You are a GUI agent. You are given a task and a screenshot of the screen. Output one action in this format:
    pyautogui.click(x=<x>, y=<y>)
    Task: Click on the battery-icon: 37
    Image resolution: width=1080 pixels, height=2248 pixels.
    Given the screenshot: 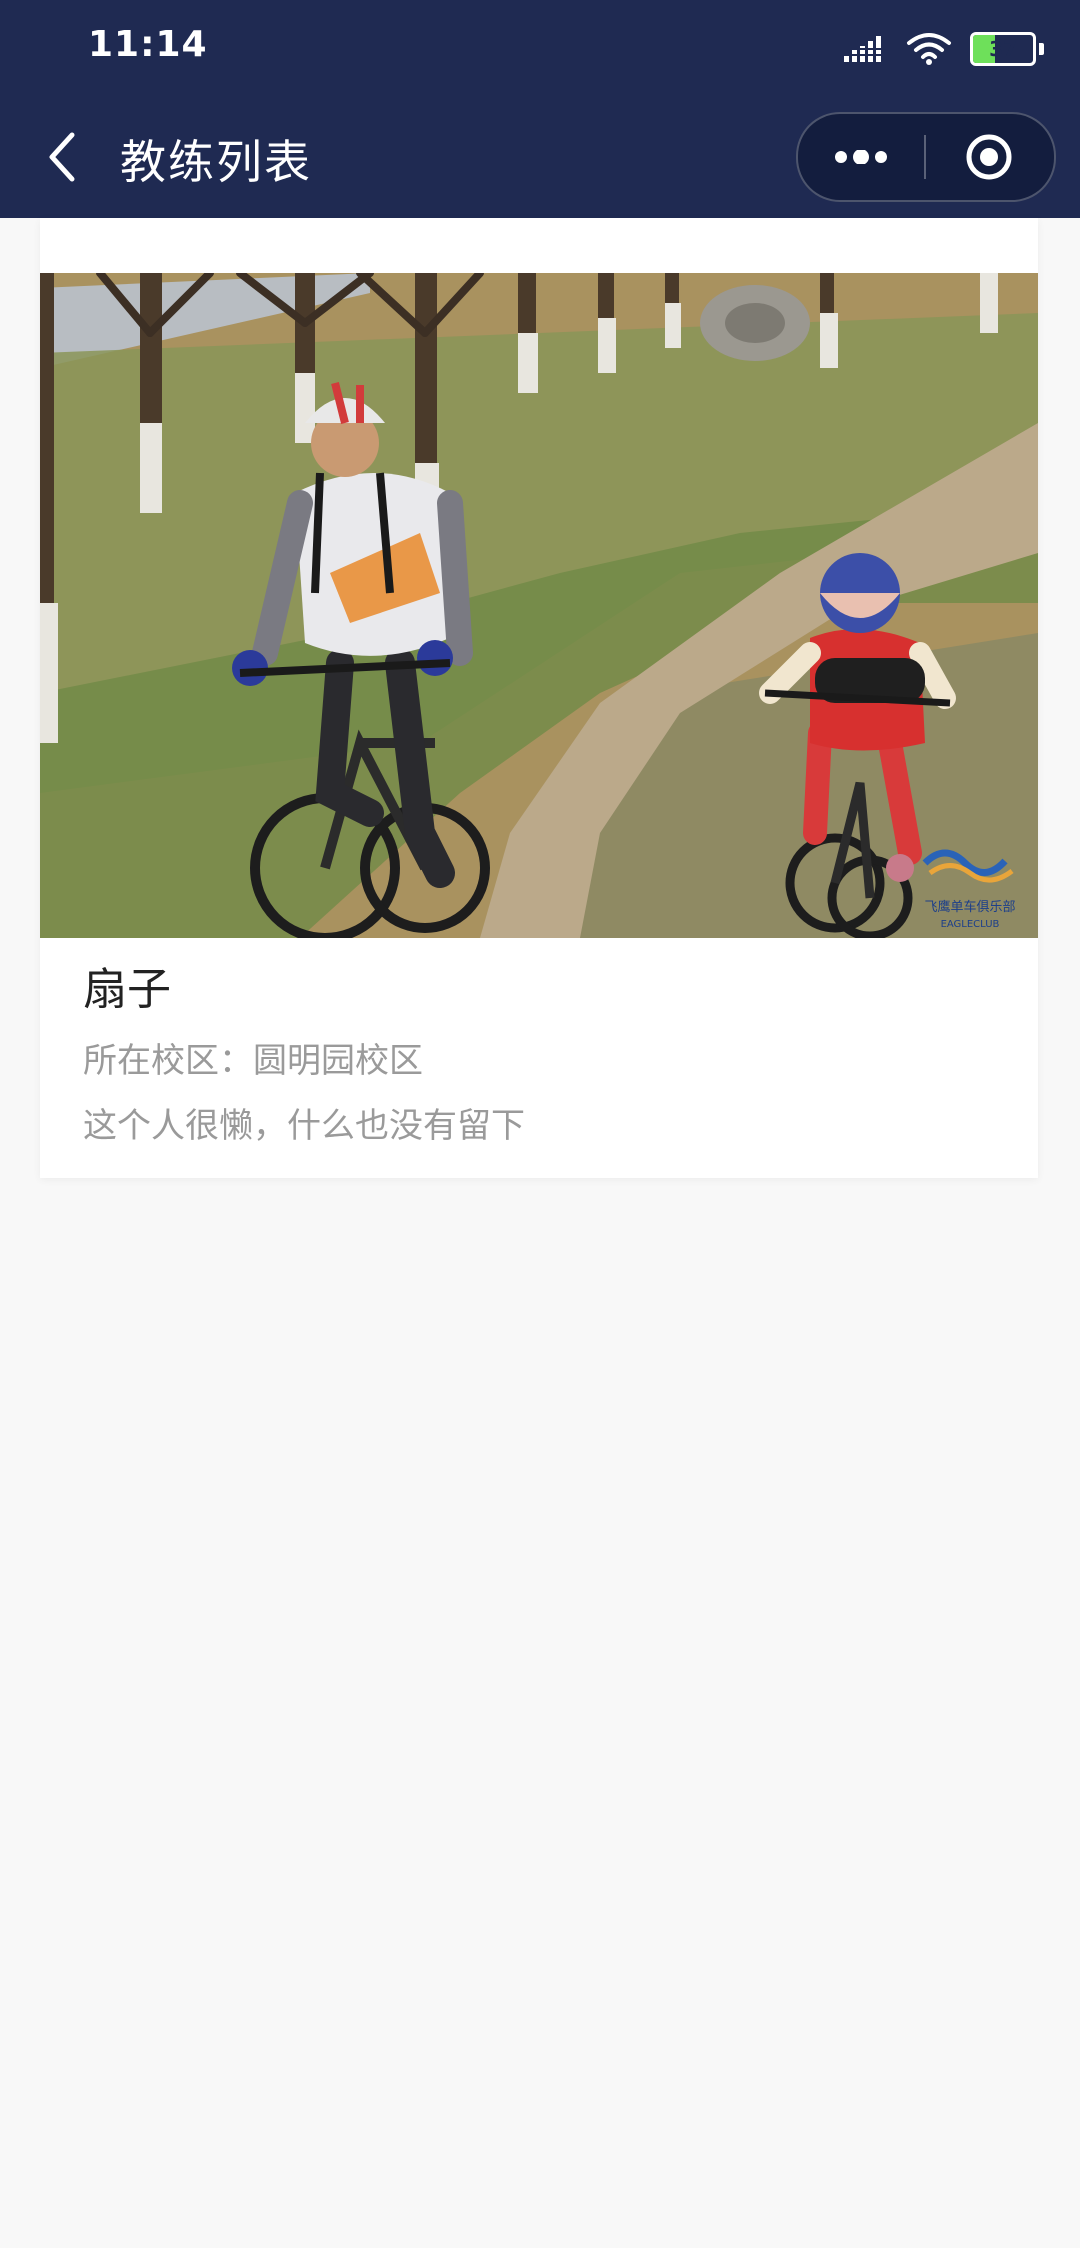 What is the action you would take?
    pyautogui.click(x=1003, y=49)
    